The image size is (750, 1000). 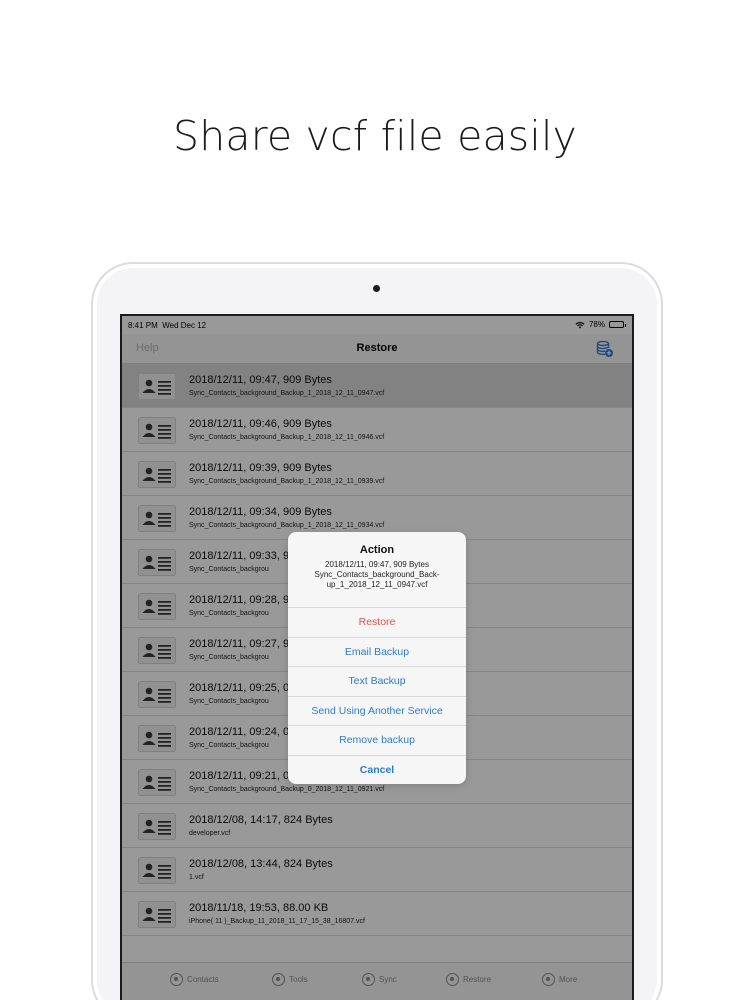 I want to click on action-sheet-title: Action, so click(x=377, y=550).